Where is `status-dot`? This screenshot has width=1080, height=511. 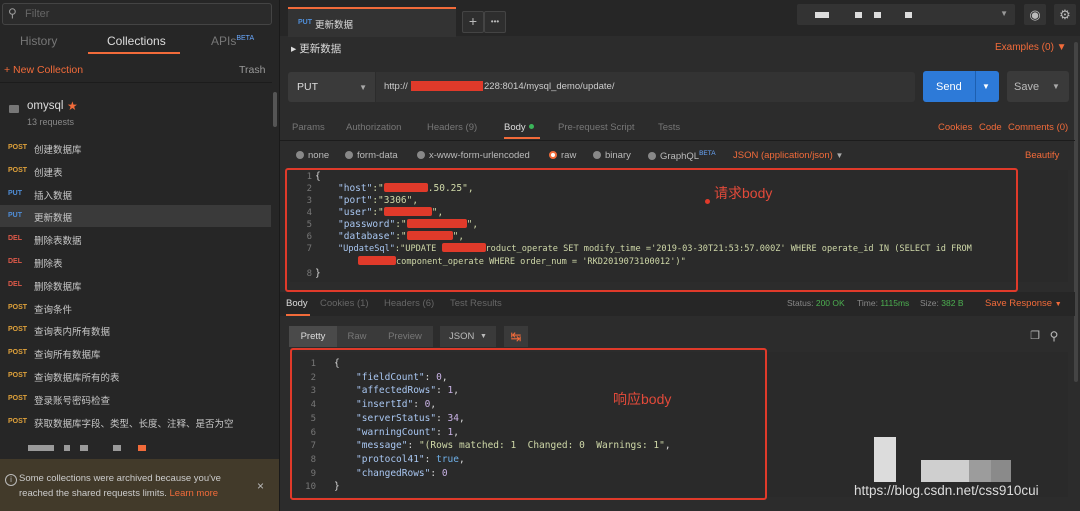 status-dot is located at coordinates (531, 126).